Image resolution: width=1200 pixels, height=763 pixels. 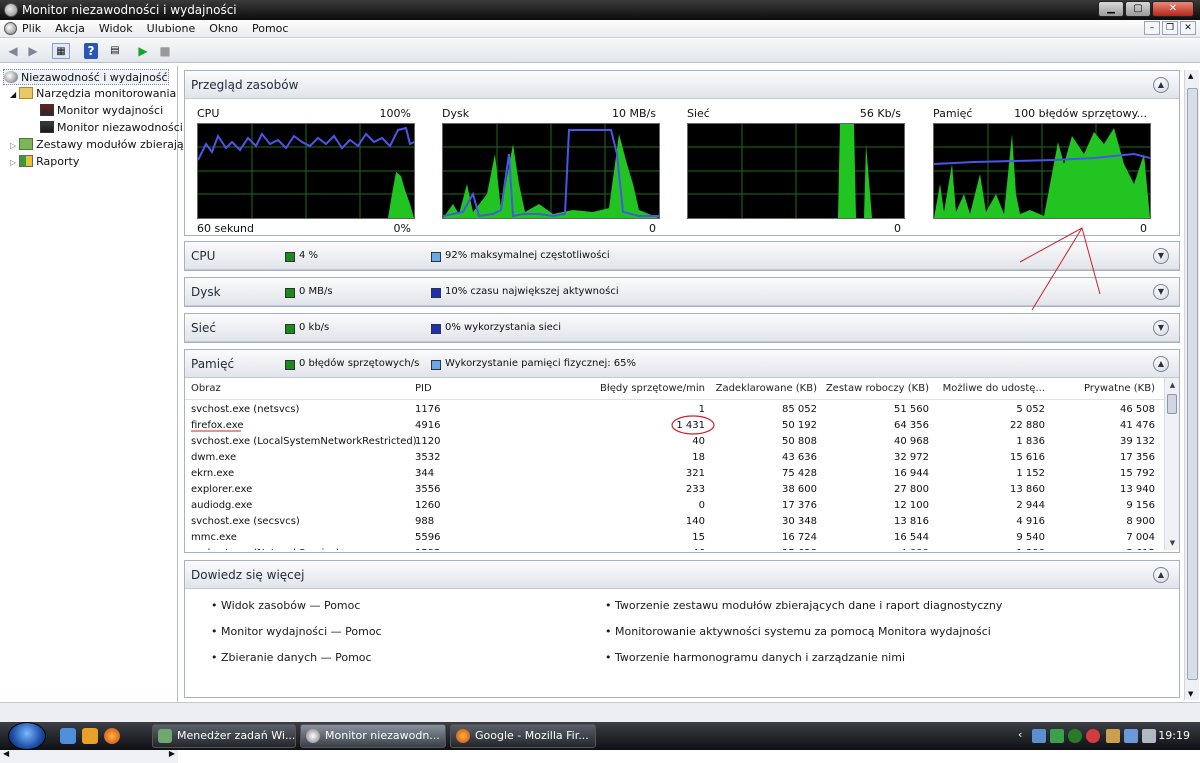 I want to click on network-graph-svg, so click(x=796, y=171).